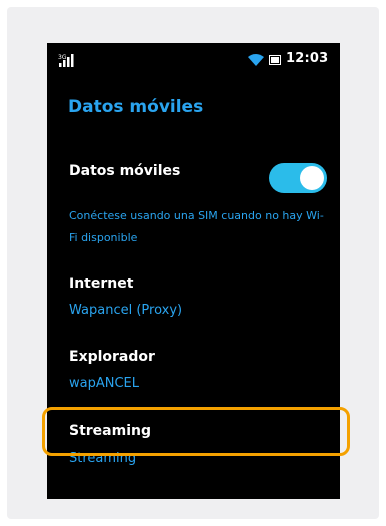 The image size is (386, 526). Describe the element at coordinates (193, 60) in the screenshot. I see `status-bar: 3G 12:03` at that location.